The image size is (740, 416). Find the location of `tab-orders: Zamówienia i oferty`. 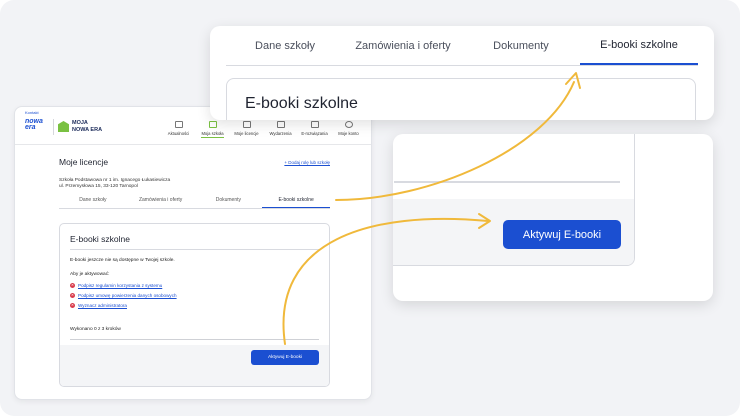

tab-orders: Zamówienia i oferty is located at coordinates (161, 202).